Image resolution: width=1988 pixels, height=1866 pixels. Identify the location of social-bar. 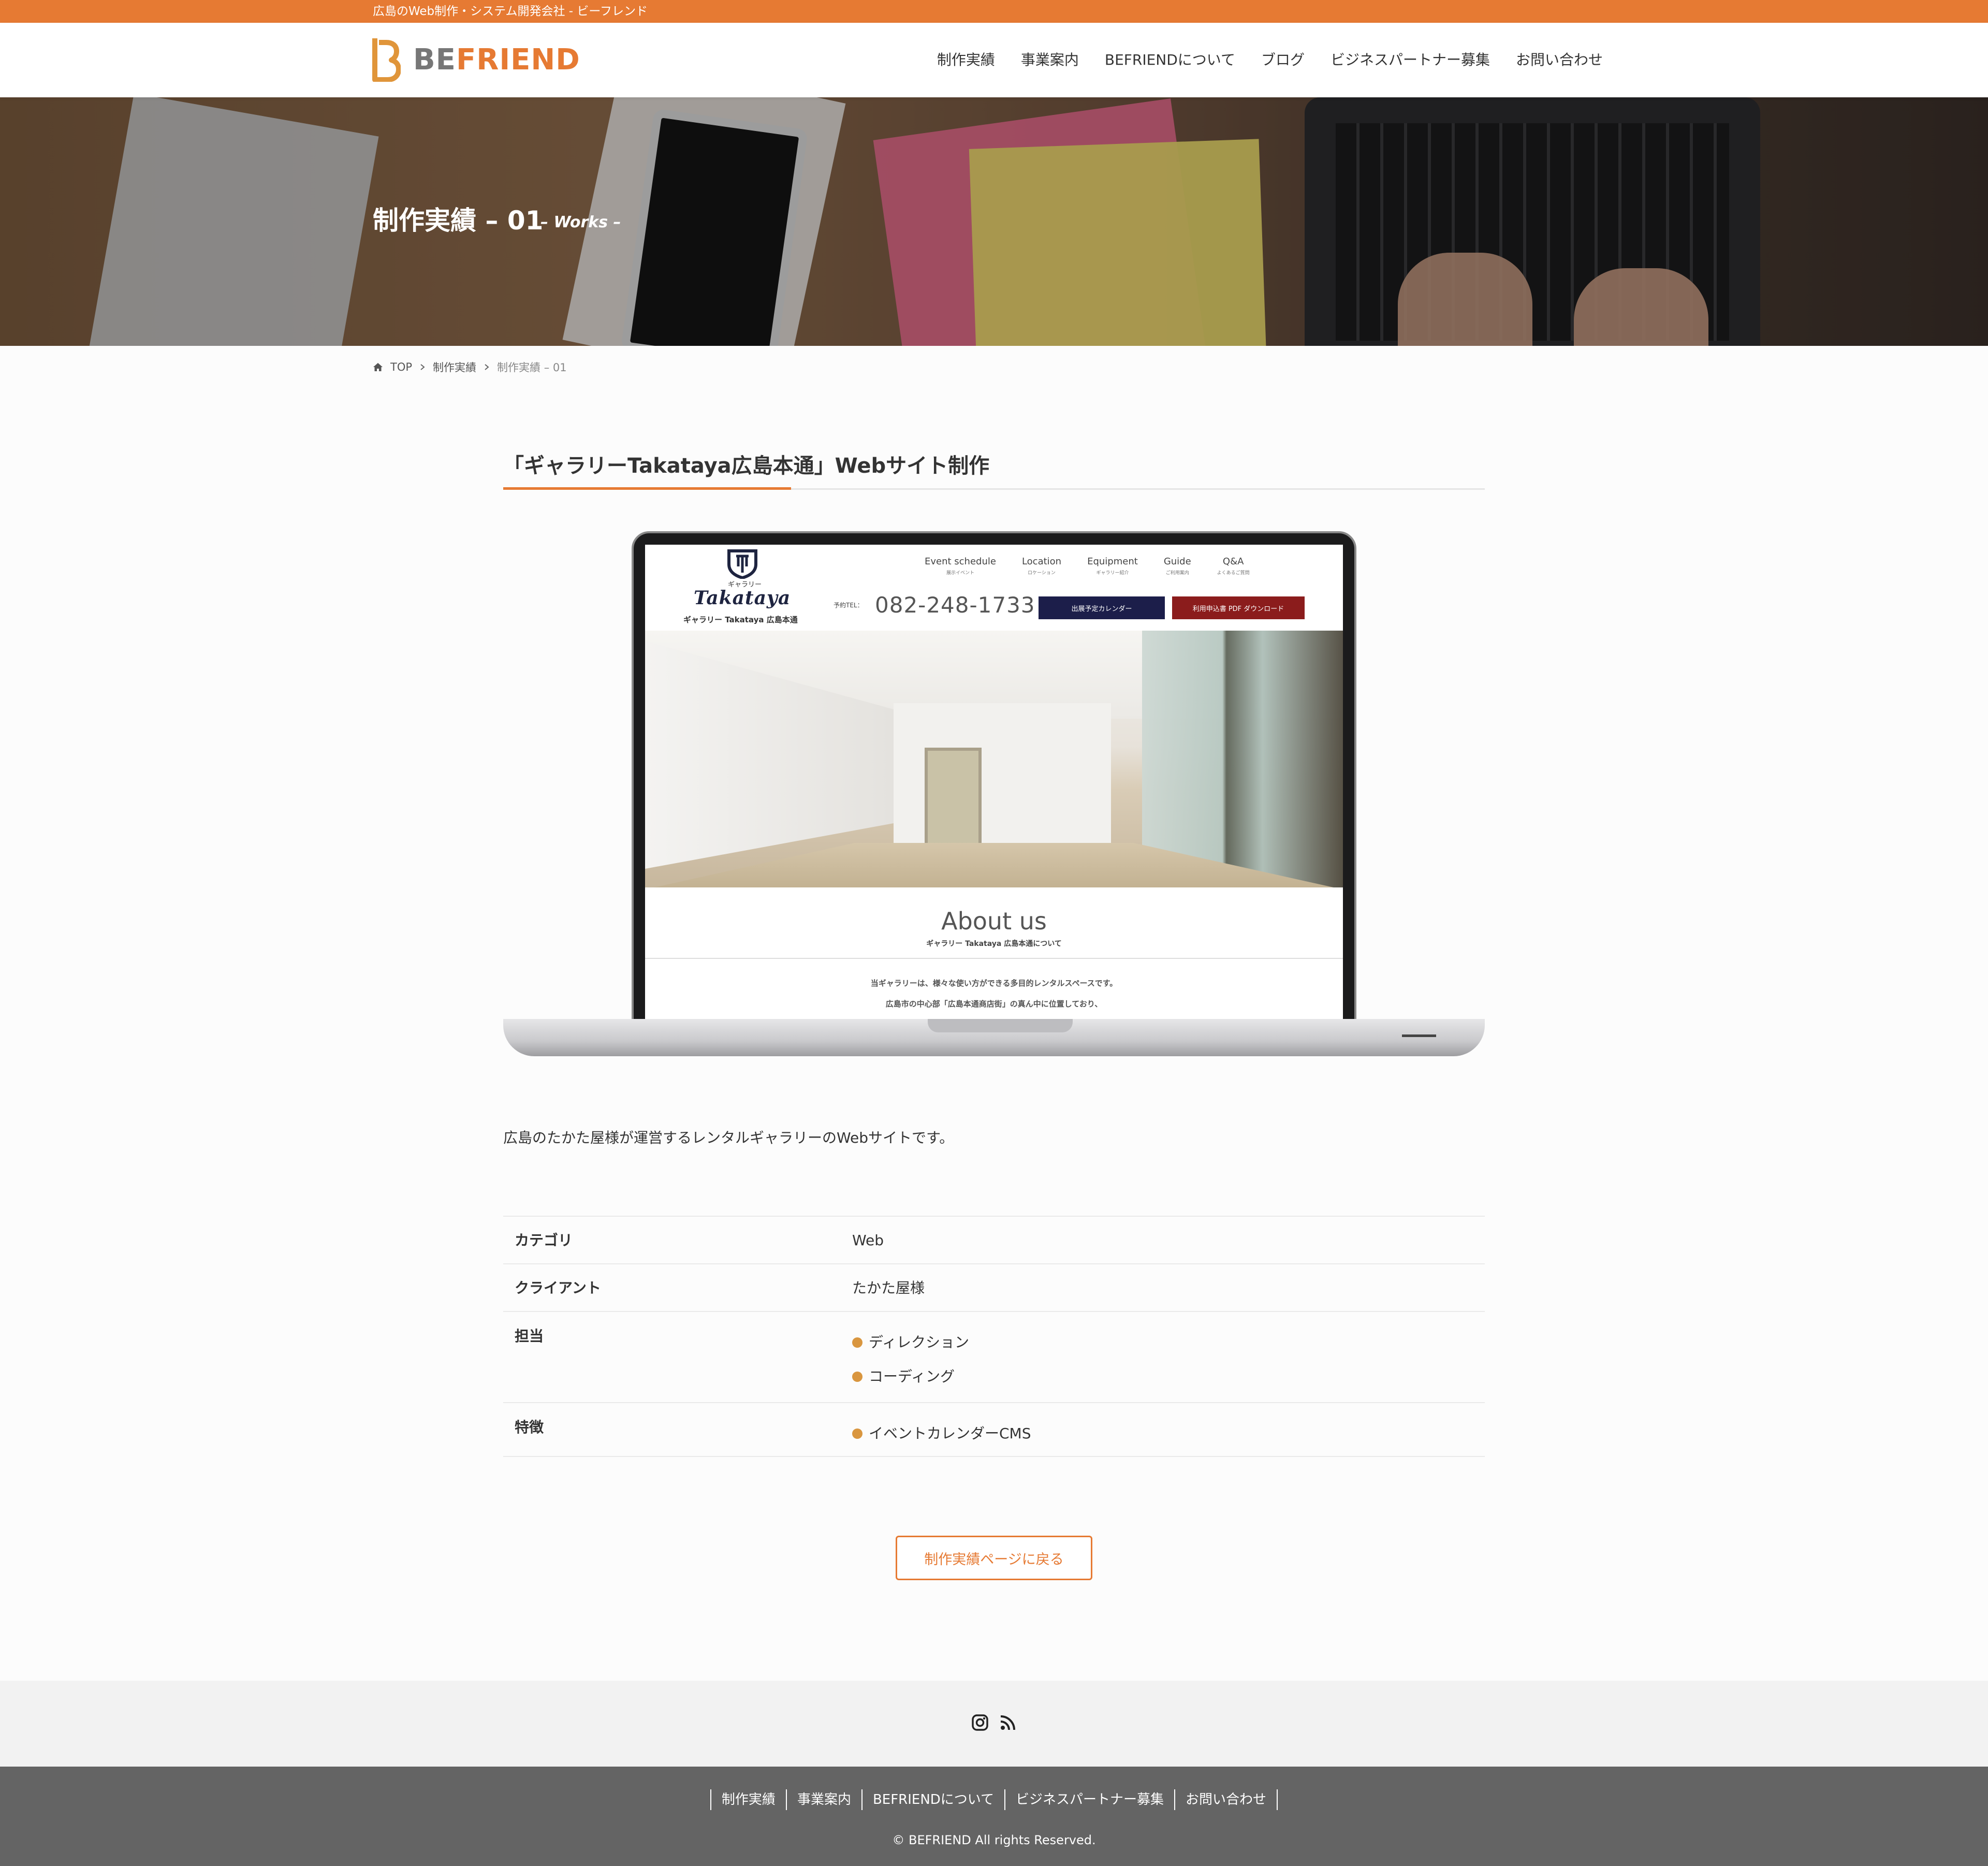
(994, 1724).